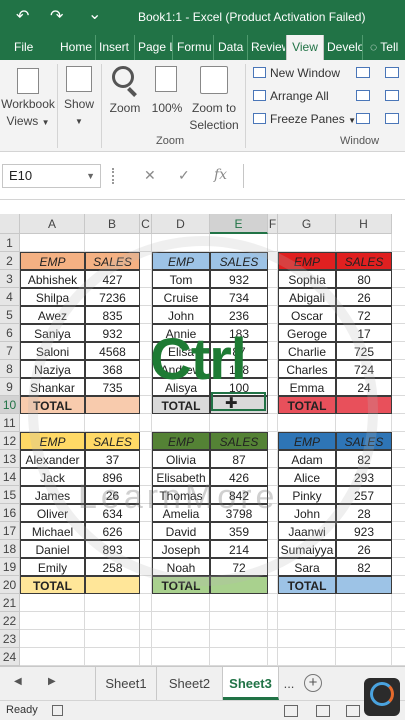  Describe the element at coordinates (112, 224) in the screenshot. I see `column-header-b: B` at that location.